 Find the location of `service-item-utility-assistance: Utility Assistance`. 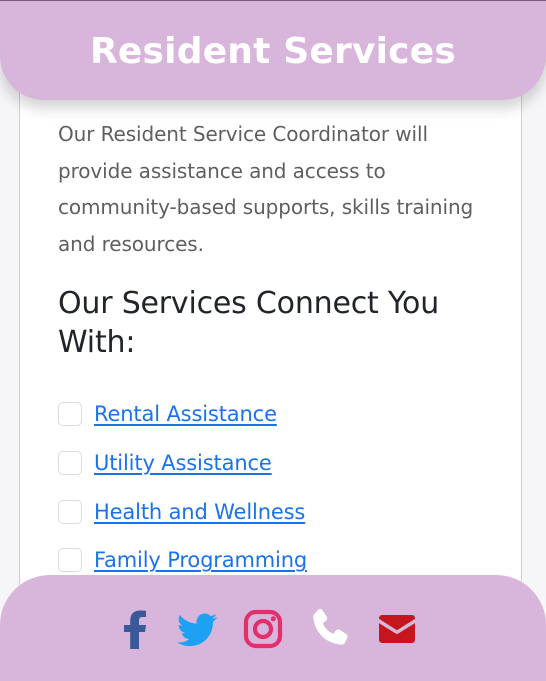

service-item-utility-assistance: Utility Assistance is located at coordinates (182, 463).